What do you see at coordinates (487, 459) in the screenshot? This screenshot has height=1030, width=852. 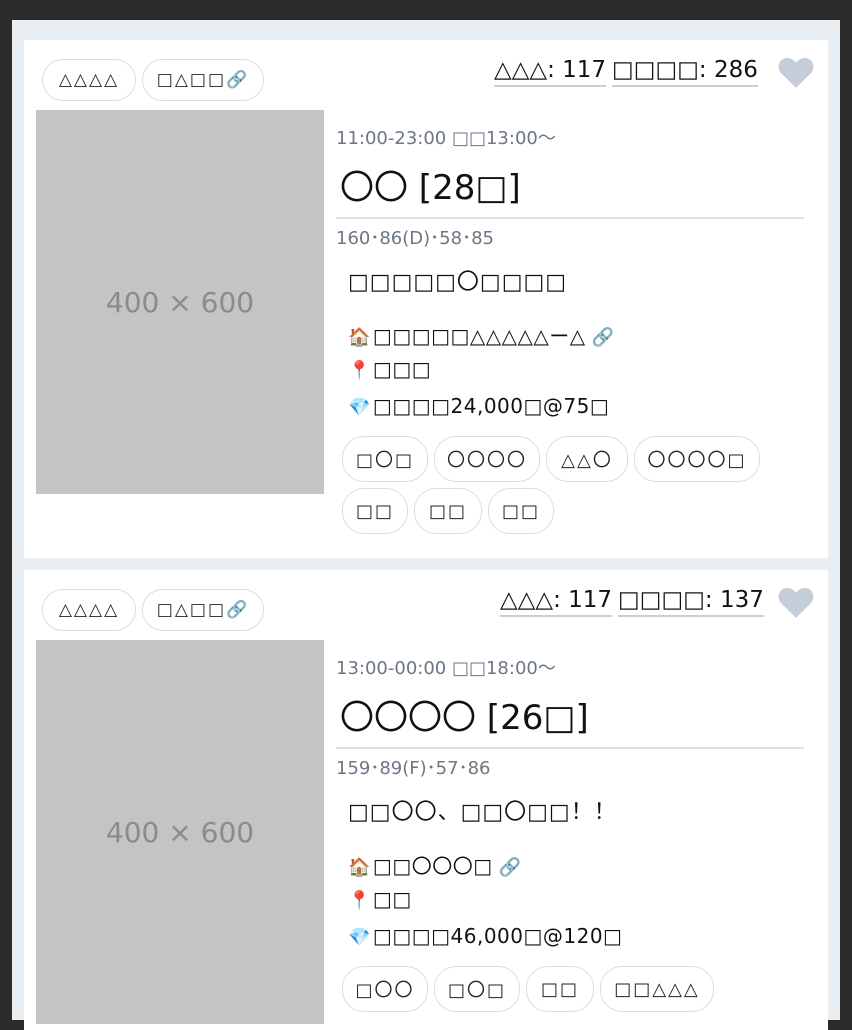 I see `feature-chip: 〇〇〇〇` at bounding box center [487, 459].